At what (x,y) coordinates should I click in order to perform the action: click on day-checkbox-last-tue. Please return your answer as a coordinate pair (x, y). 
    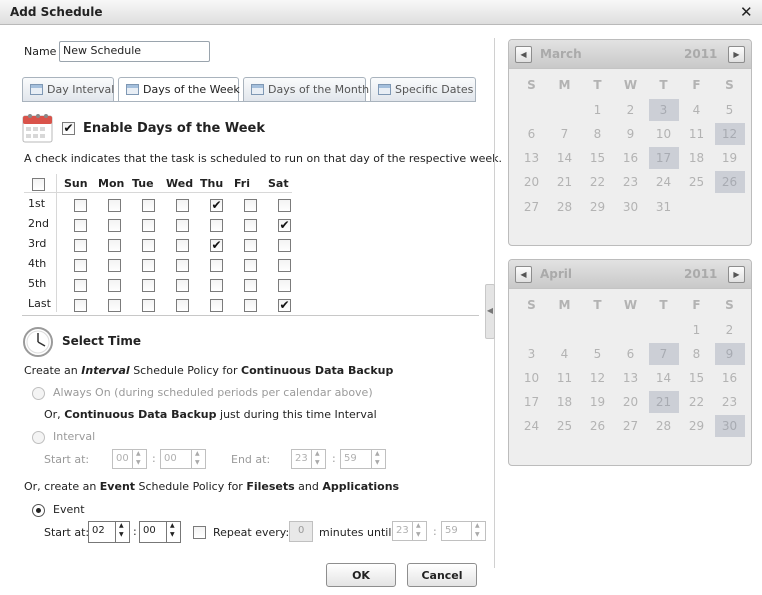
    Looking at the image, I should click on (148, 305).